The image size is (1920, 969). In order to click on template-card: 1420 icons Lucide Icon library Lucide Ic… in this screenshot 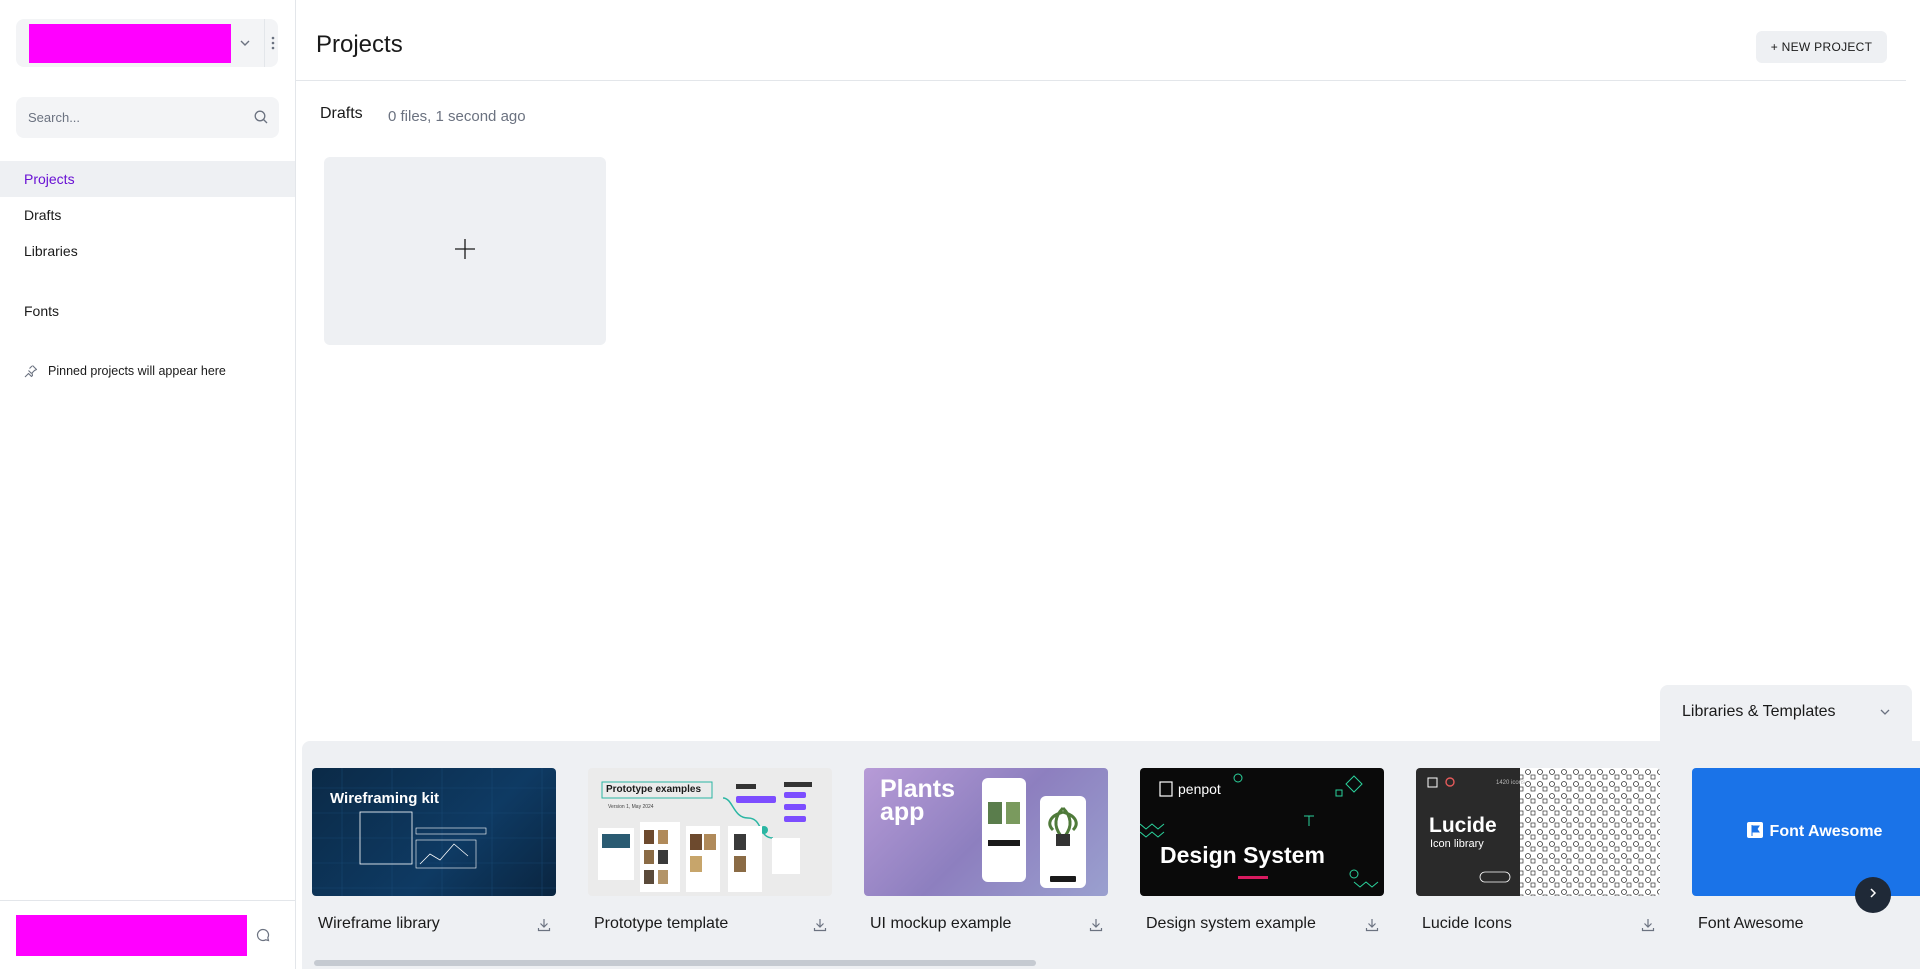, I will do `click(1554, 858)`.